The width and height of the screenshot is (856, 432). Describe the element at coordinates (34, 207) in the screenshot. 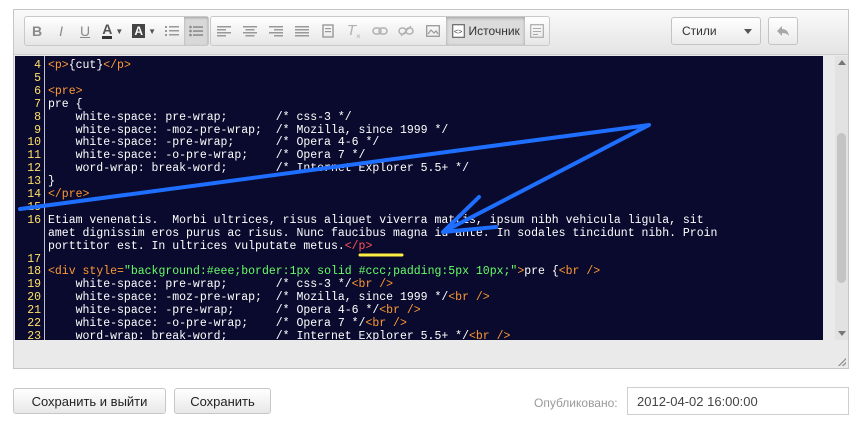

I see `line-number: 15` at that location.